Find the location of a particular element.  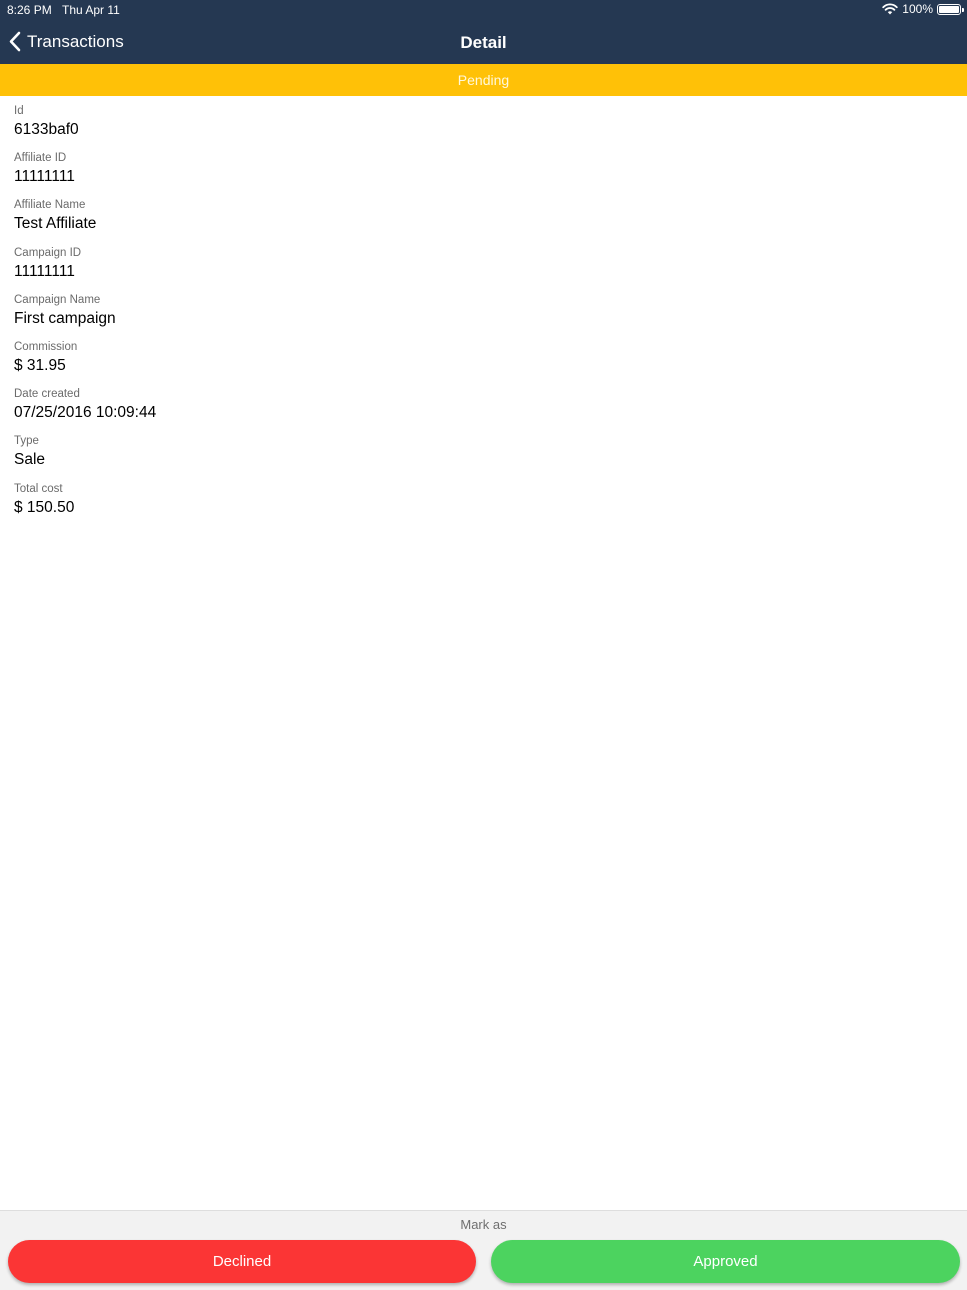

field-label: Affiliate Name is located at coordinates (50, 205).